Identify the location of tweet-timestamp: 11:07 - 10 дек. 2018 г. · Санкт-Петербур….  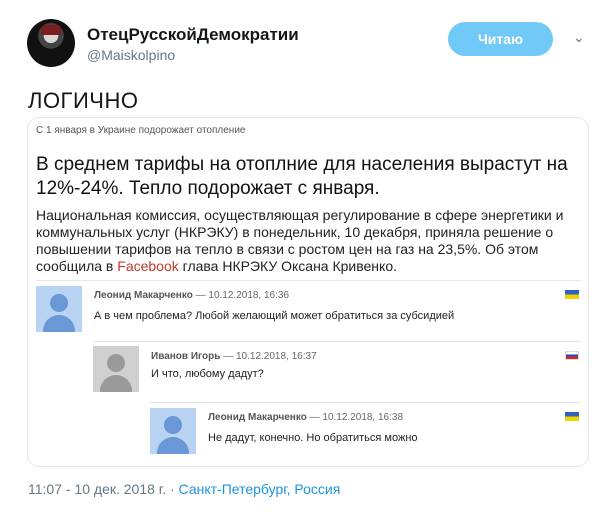
(184, 489).